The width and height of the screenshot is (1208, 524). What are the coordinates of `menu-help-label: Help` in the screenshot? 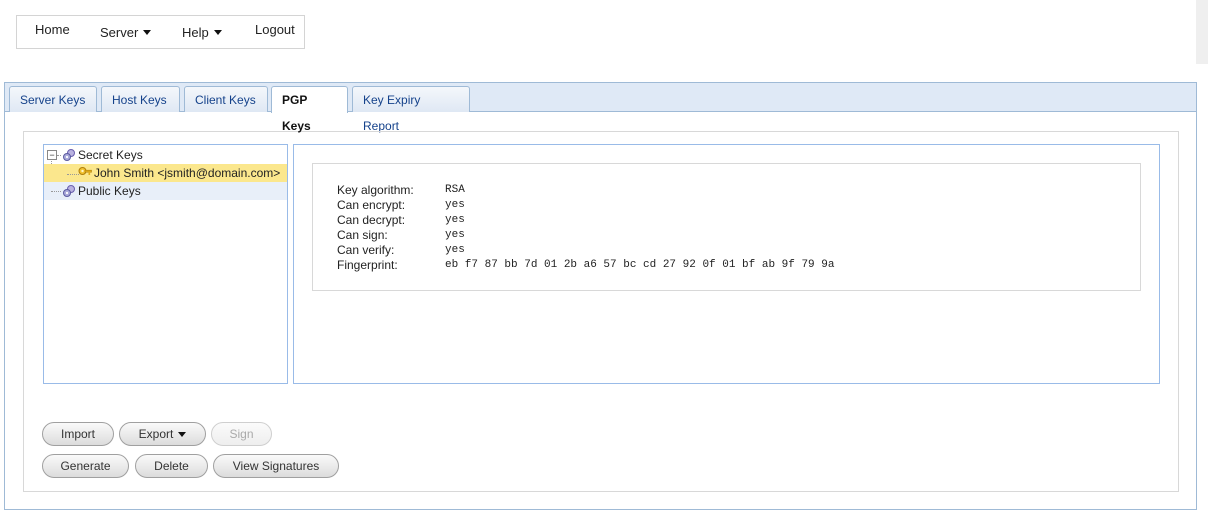 It's located at (195, 32).